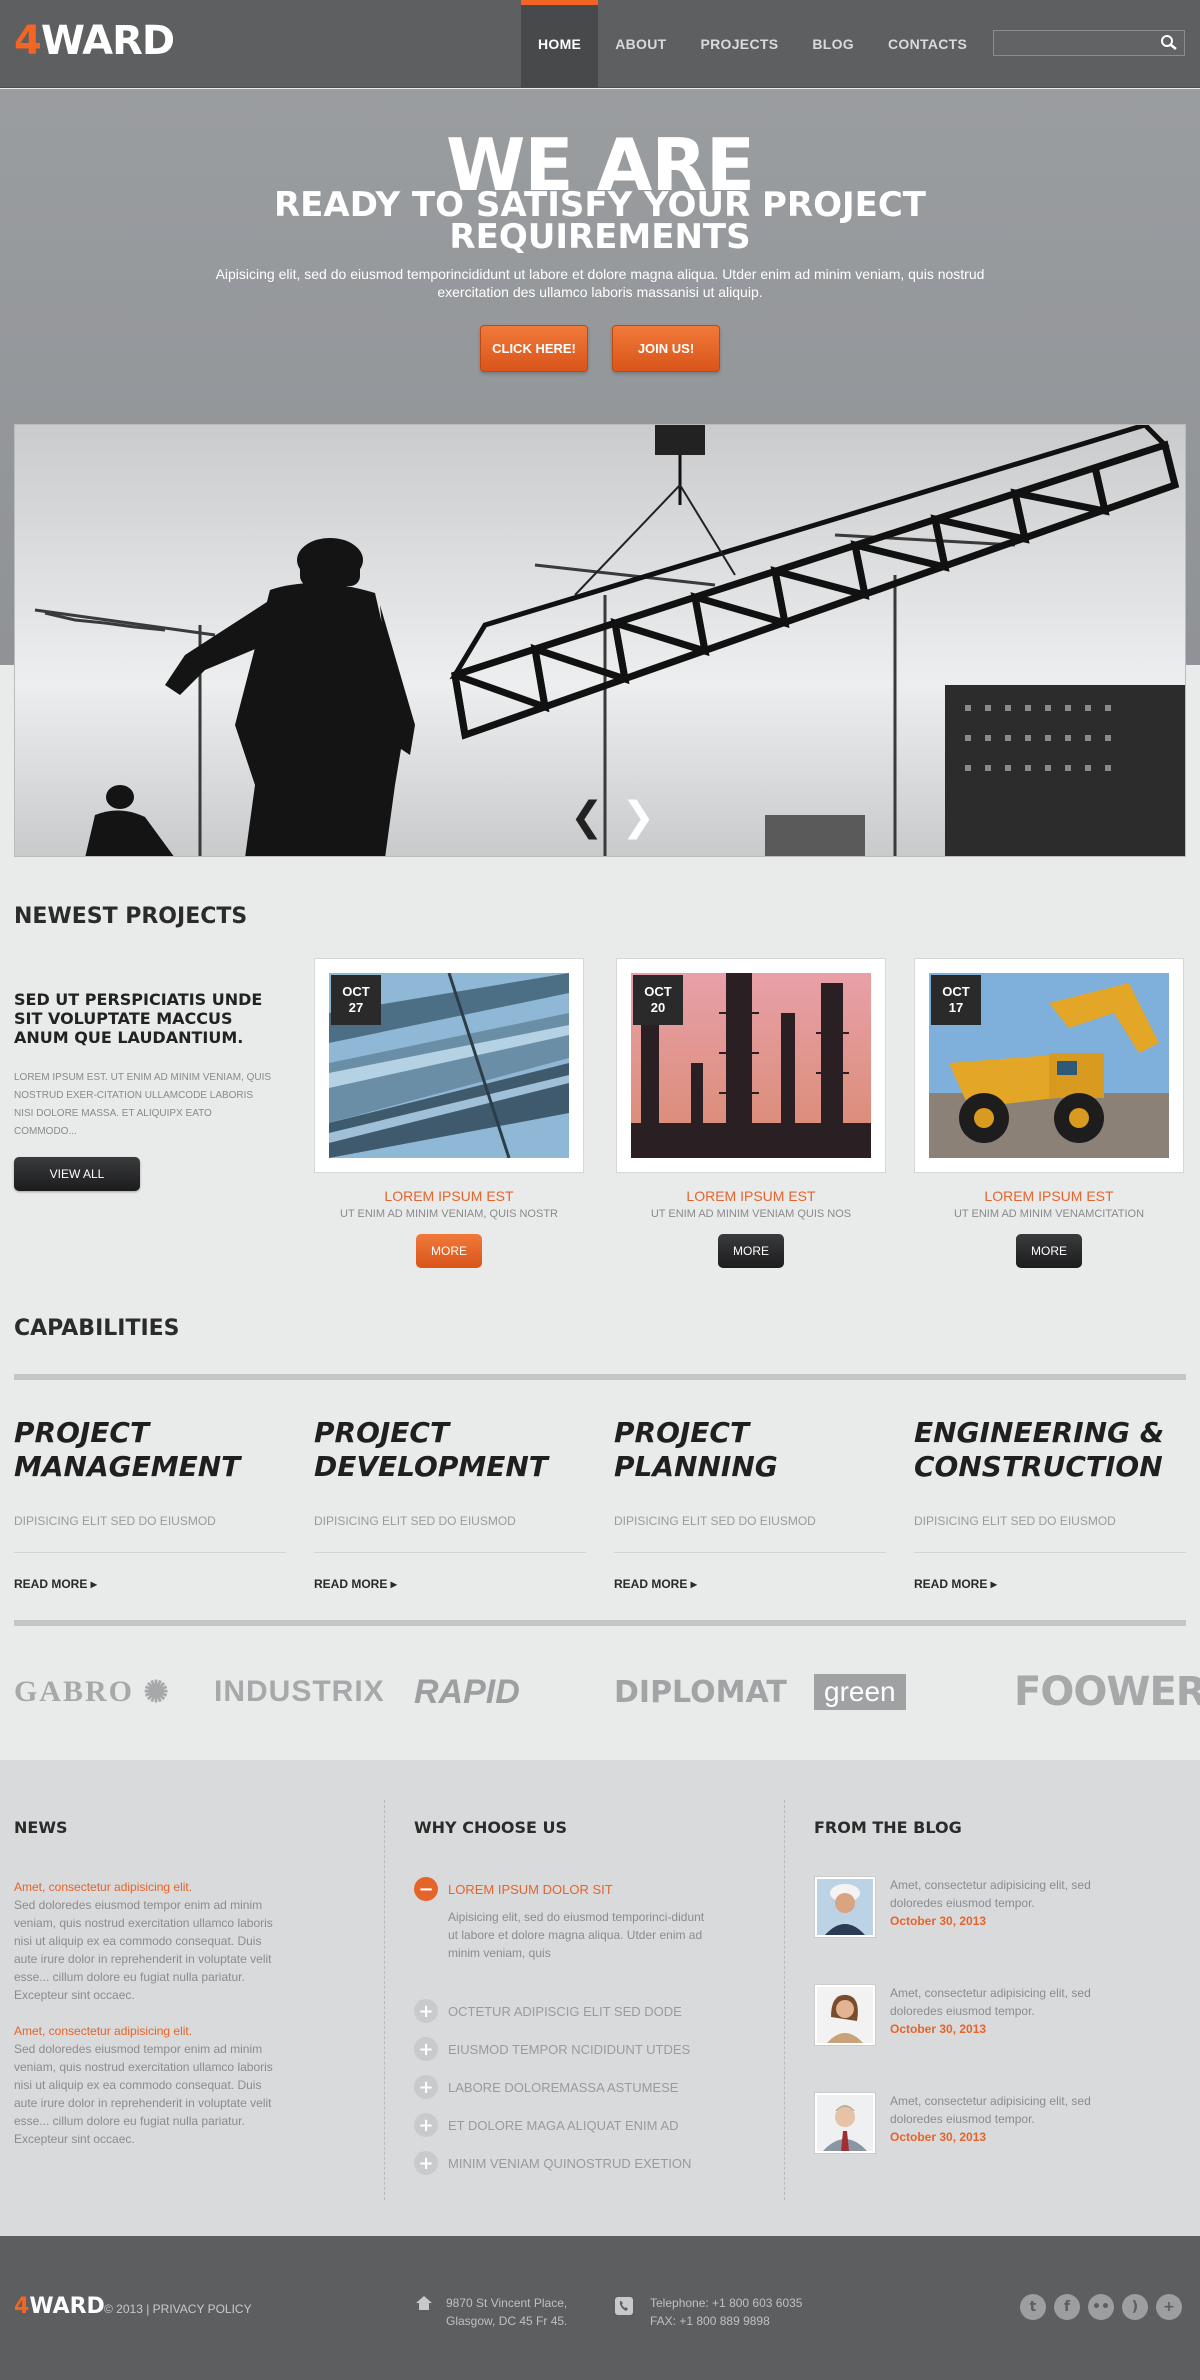 The width and height of the screenshot is (1200, 2380). Describe the element at coordinates (1169, 43) in the screenshot. I see `search-icon` at that location.